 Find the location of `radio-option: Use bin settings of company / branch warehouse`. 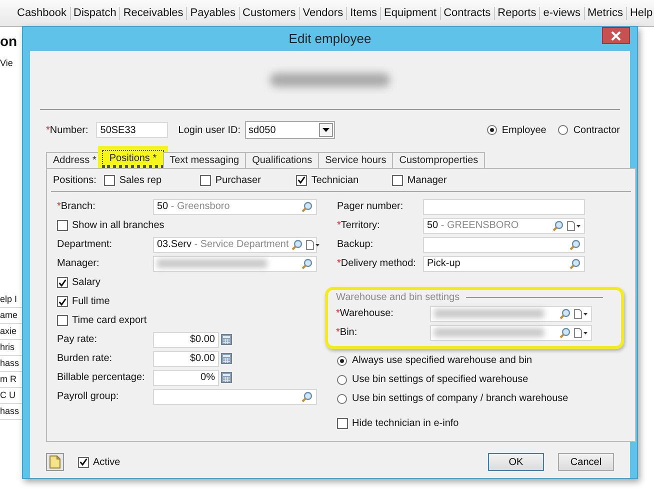

radio-option: Use bin settings of company / branch warehouse is located at coordinates (452, 398).